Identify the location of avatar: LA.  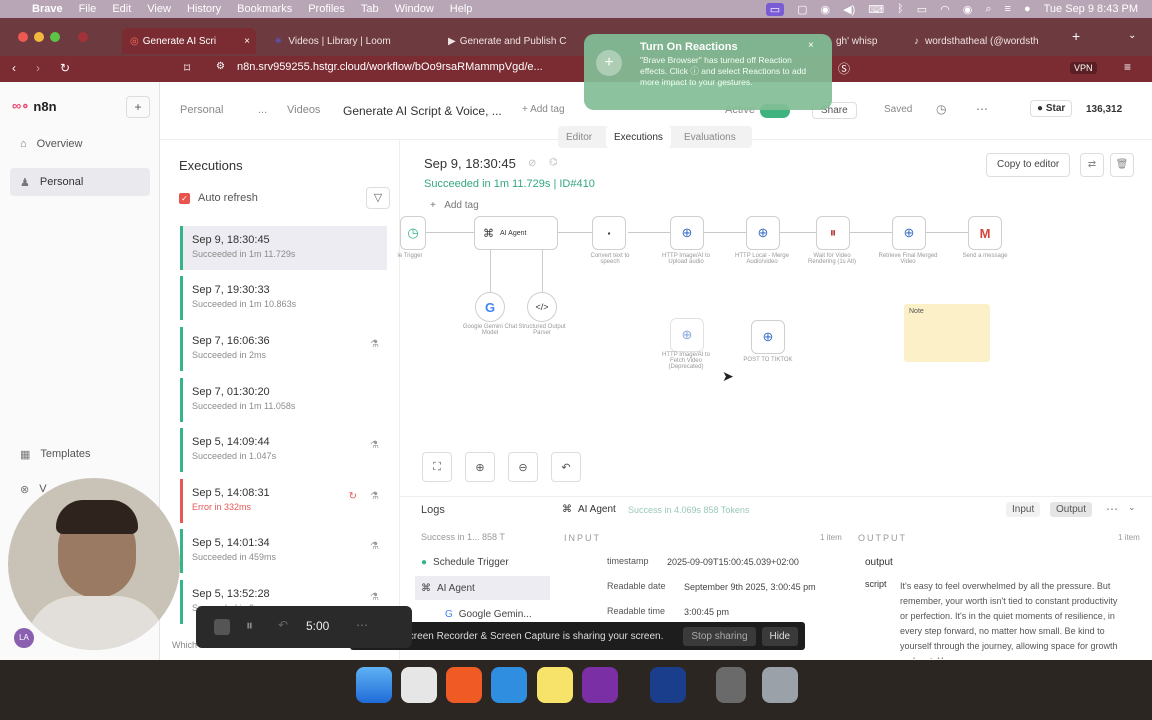
(24, 638).